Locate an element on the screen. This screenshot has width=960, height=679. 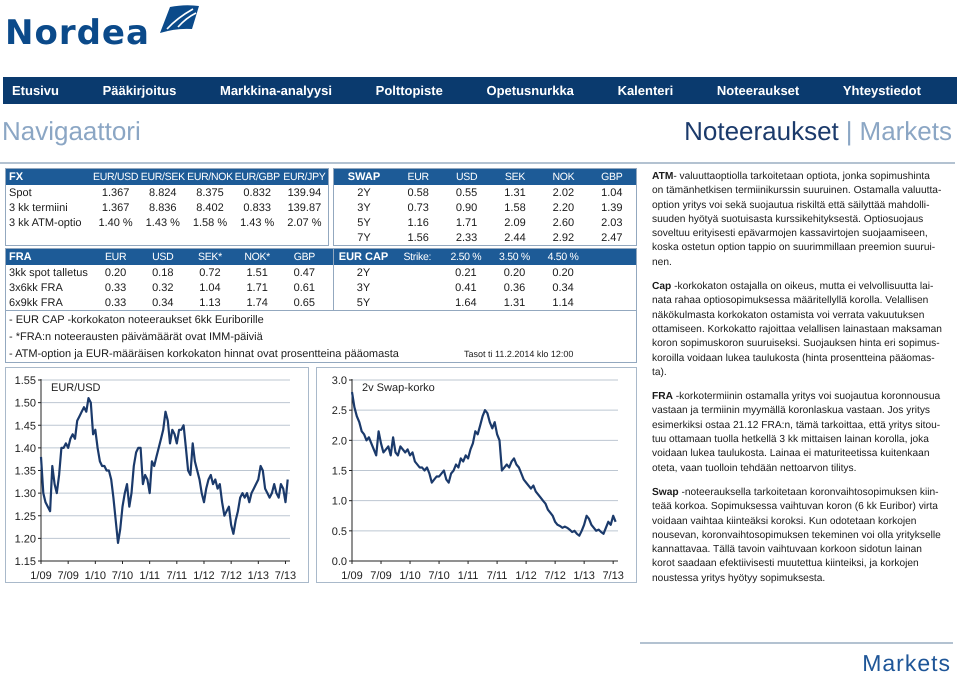
table-cell-text: 0.36 is located at coordinates (514, 288).